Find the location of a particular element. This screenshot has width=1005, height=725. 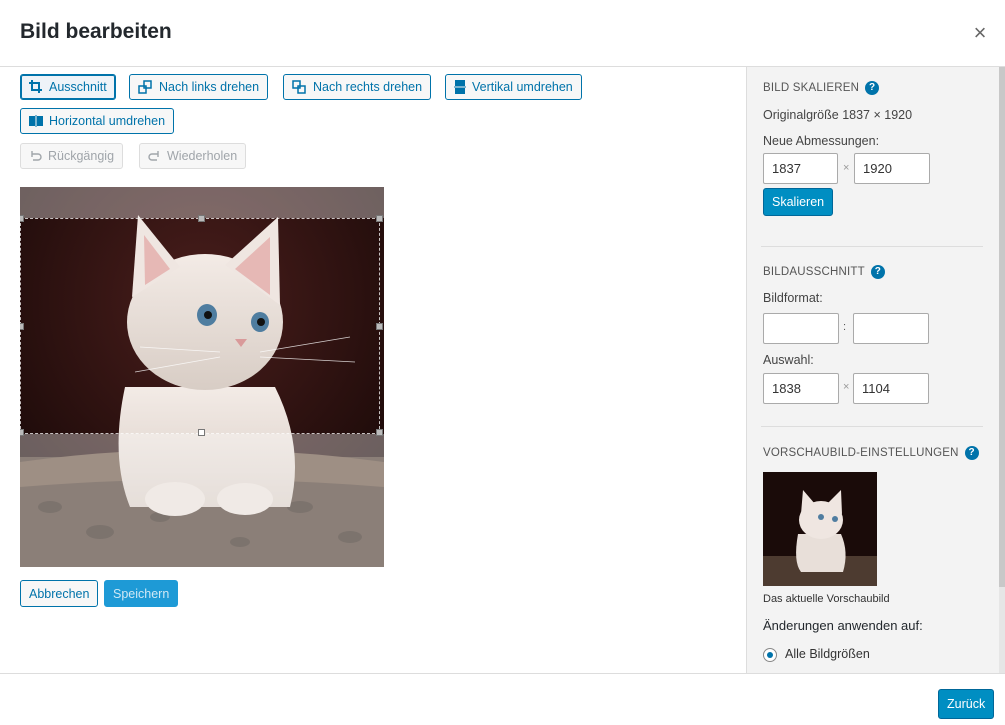

flip-vertical-button: Vertikal umdrehen is located at coordinates (513, 87).